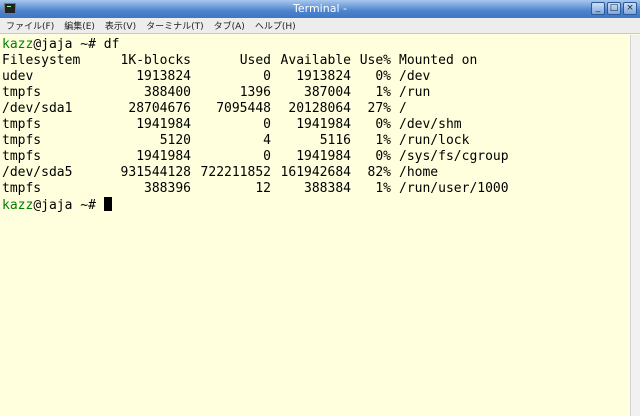 The image size is (640, 416). I want to click on command-text: df, so click(111, 44).